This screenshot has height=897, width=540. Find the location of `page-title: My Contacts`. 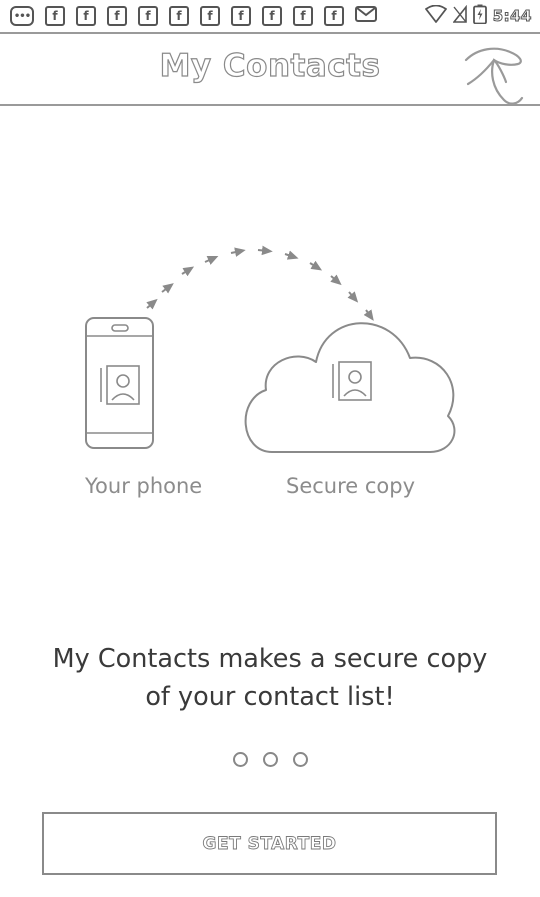

page-title: My Contacts is located at coordinates (270, 65).